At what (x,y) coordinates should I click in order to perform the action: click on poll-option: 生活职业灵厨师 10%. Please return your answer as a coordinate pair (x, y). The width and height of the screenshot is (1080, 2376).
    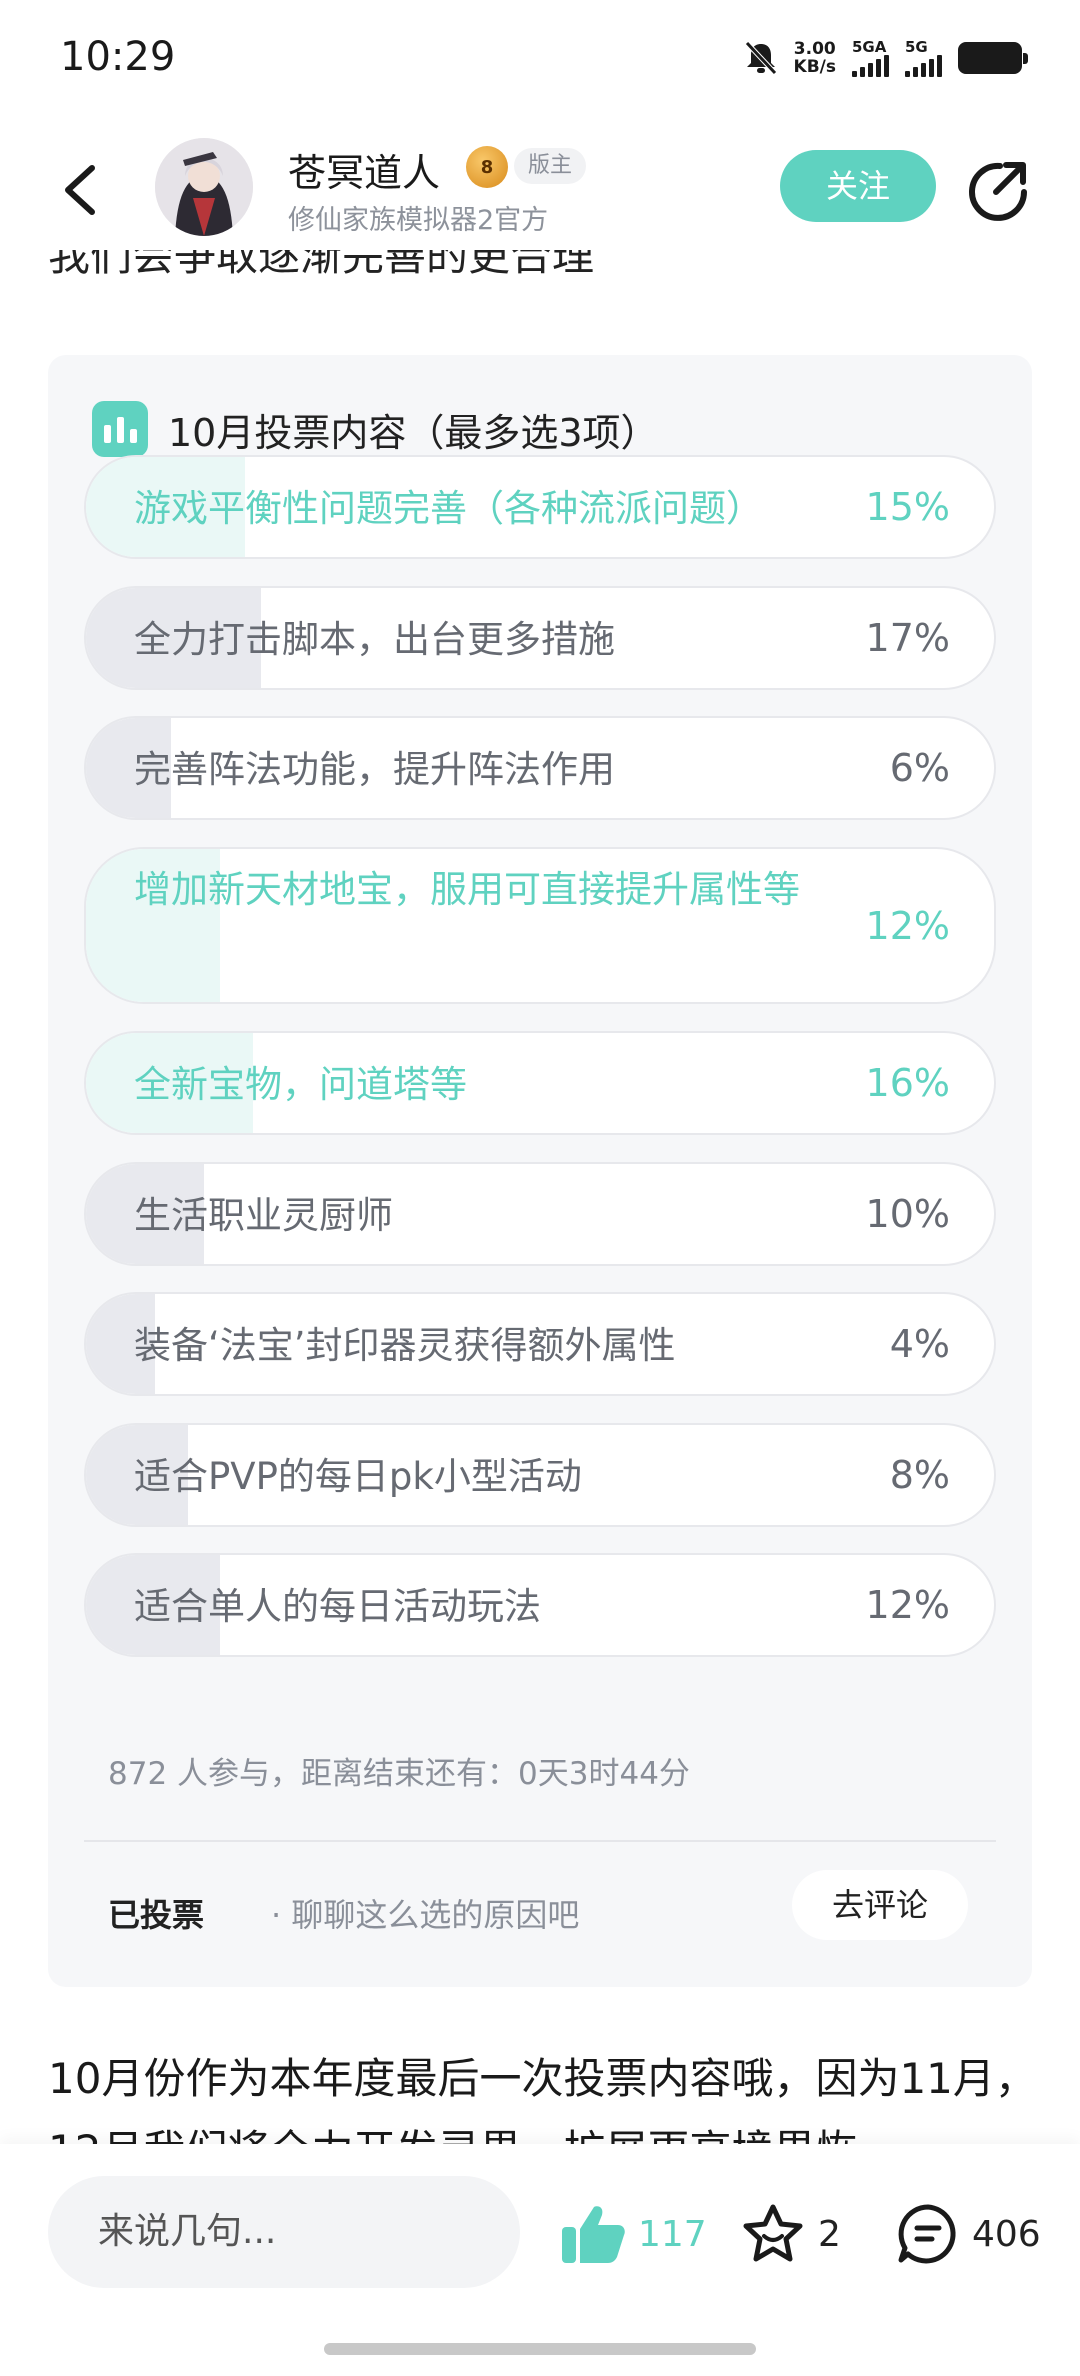
    Looking at the image, I should click on (540, 1214).